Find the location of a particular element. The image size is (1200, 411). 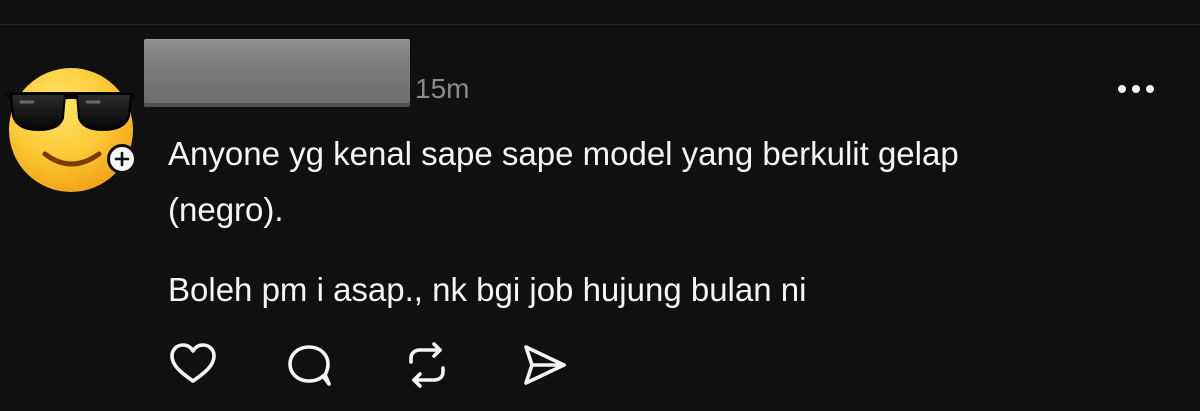

send-icon is located at coordinates (545, 365).